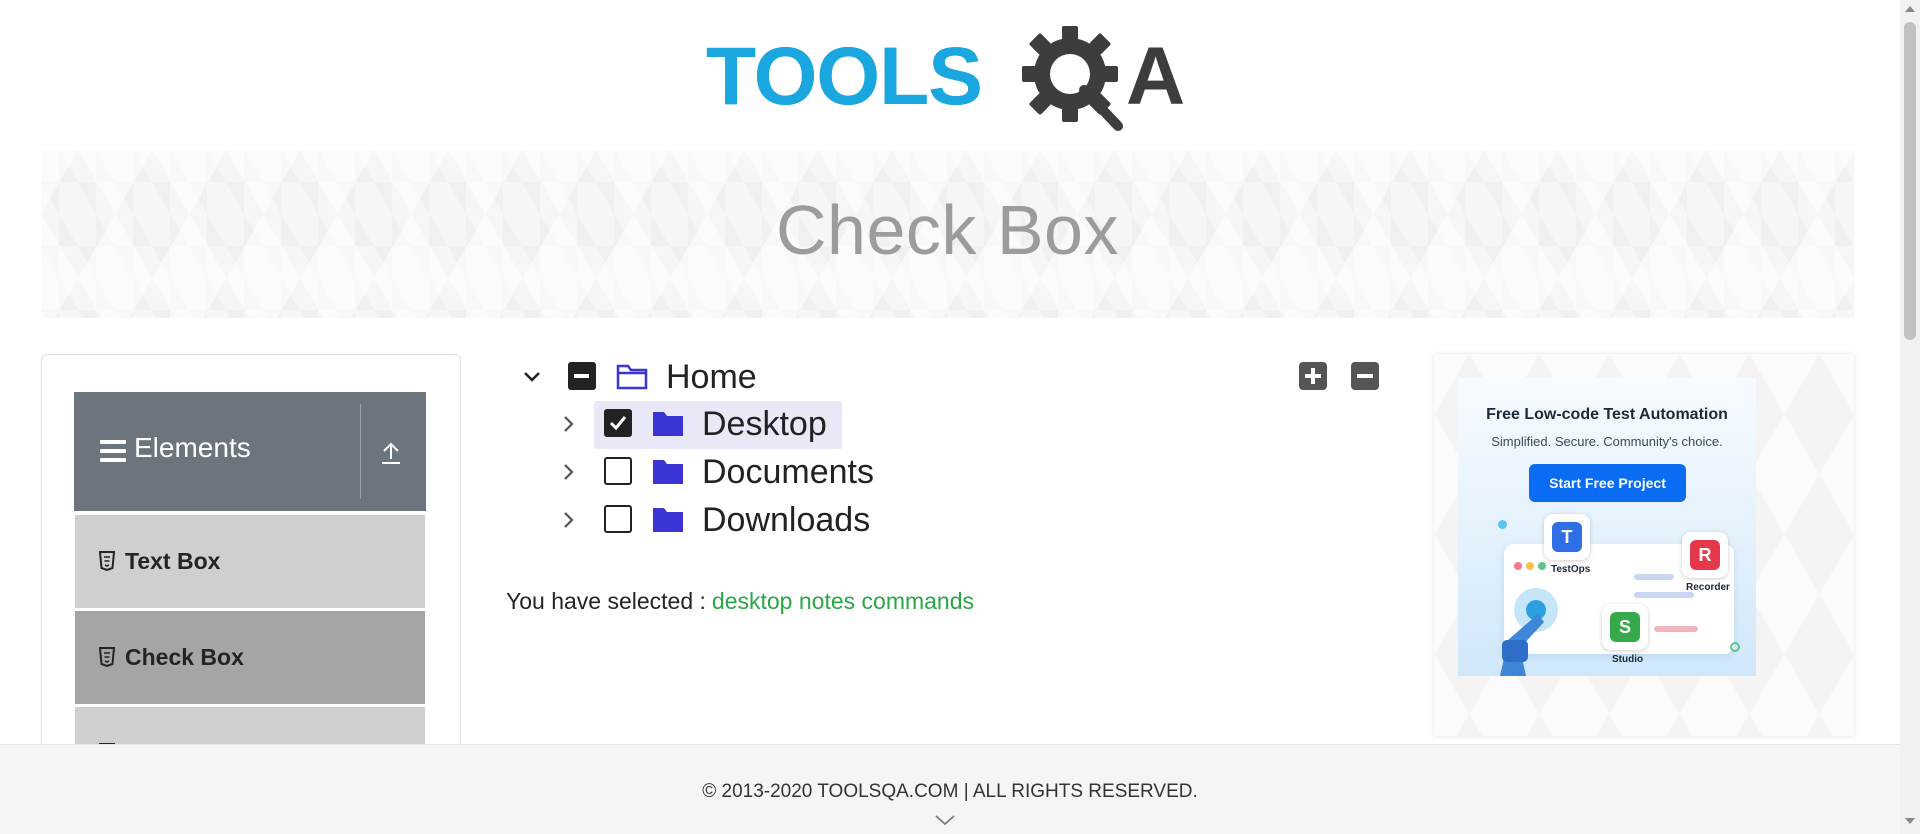 The height and width of the screenshot is (834, 1920). I want to click on sidebar: Elements Text Box Check Box, so click(251, 564).